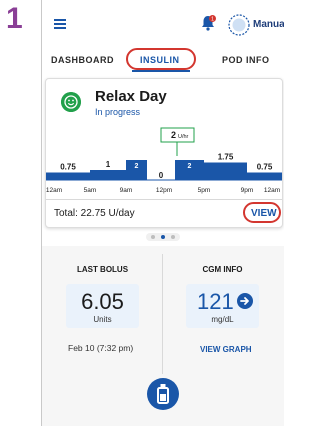 This screenshot has height=426, width=320. What do you see at coordinates (101, 348) in the screenshot?
I see `last-bolus-time: Feb 10 (7:32 pm)` at bounding box center [101, 348].